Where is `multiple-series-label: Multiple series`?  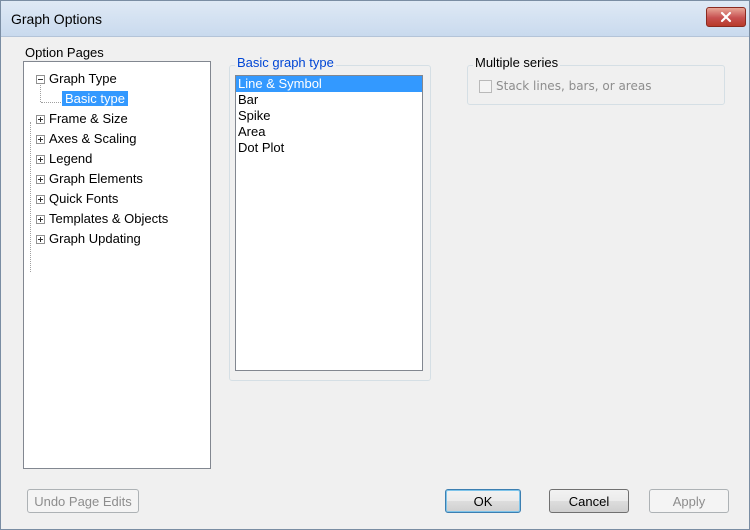
multiple-series-label: Multiple series is located at coordinates (517, 62).